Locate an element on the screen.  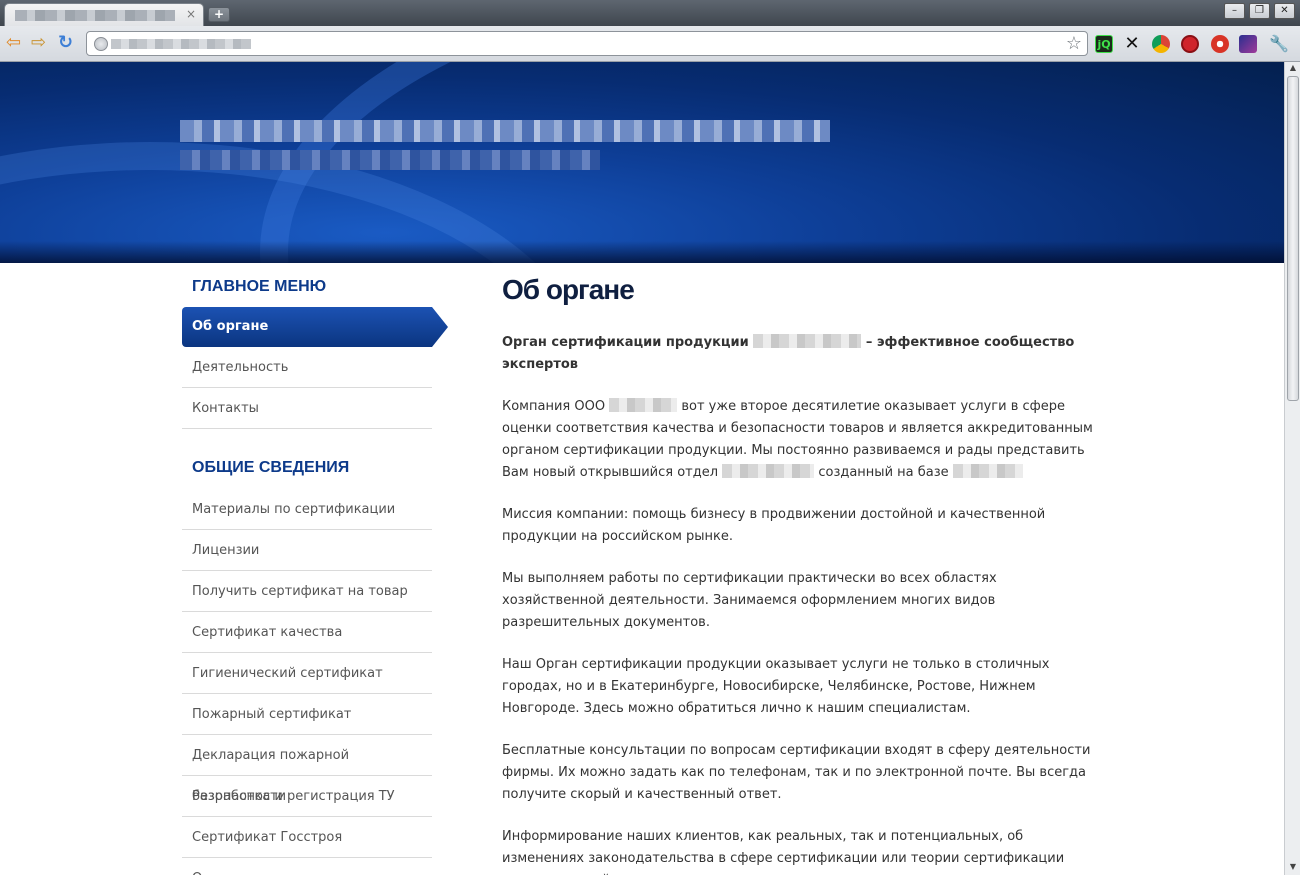
bookmark-star-icon: ☆ is located at coordinates (1074, 43).